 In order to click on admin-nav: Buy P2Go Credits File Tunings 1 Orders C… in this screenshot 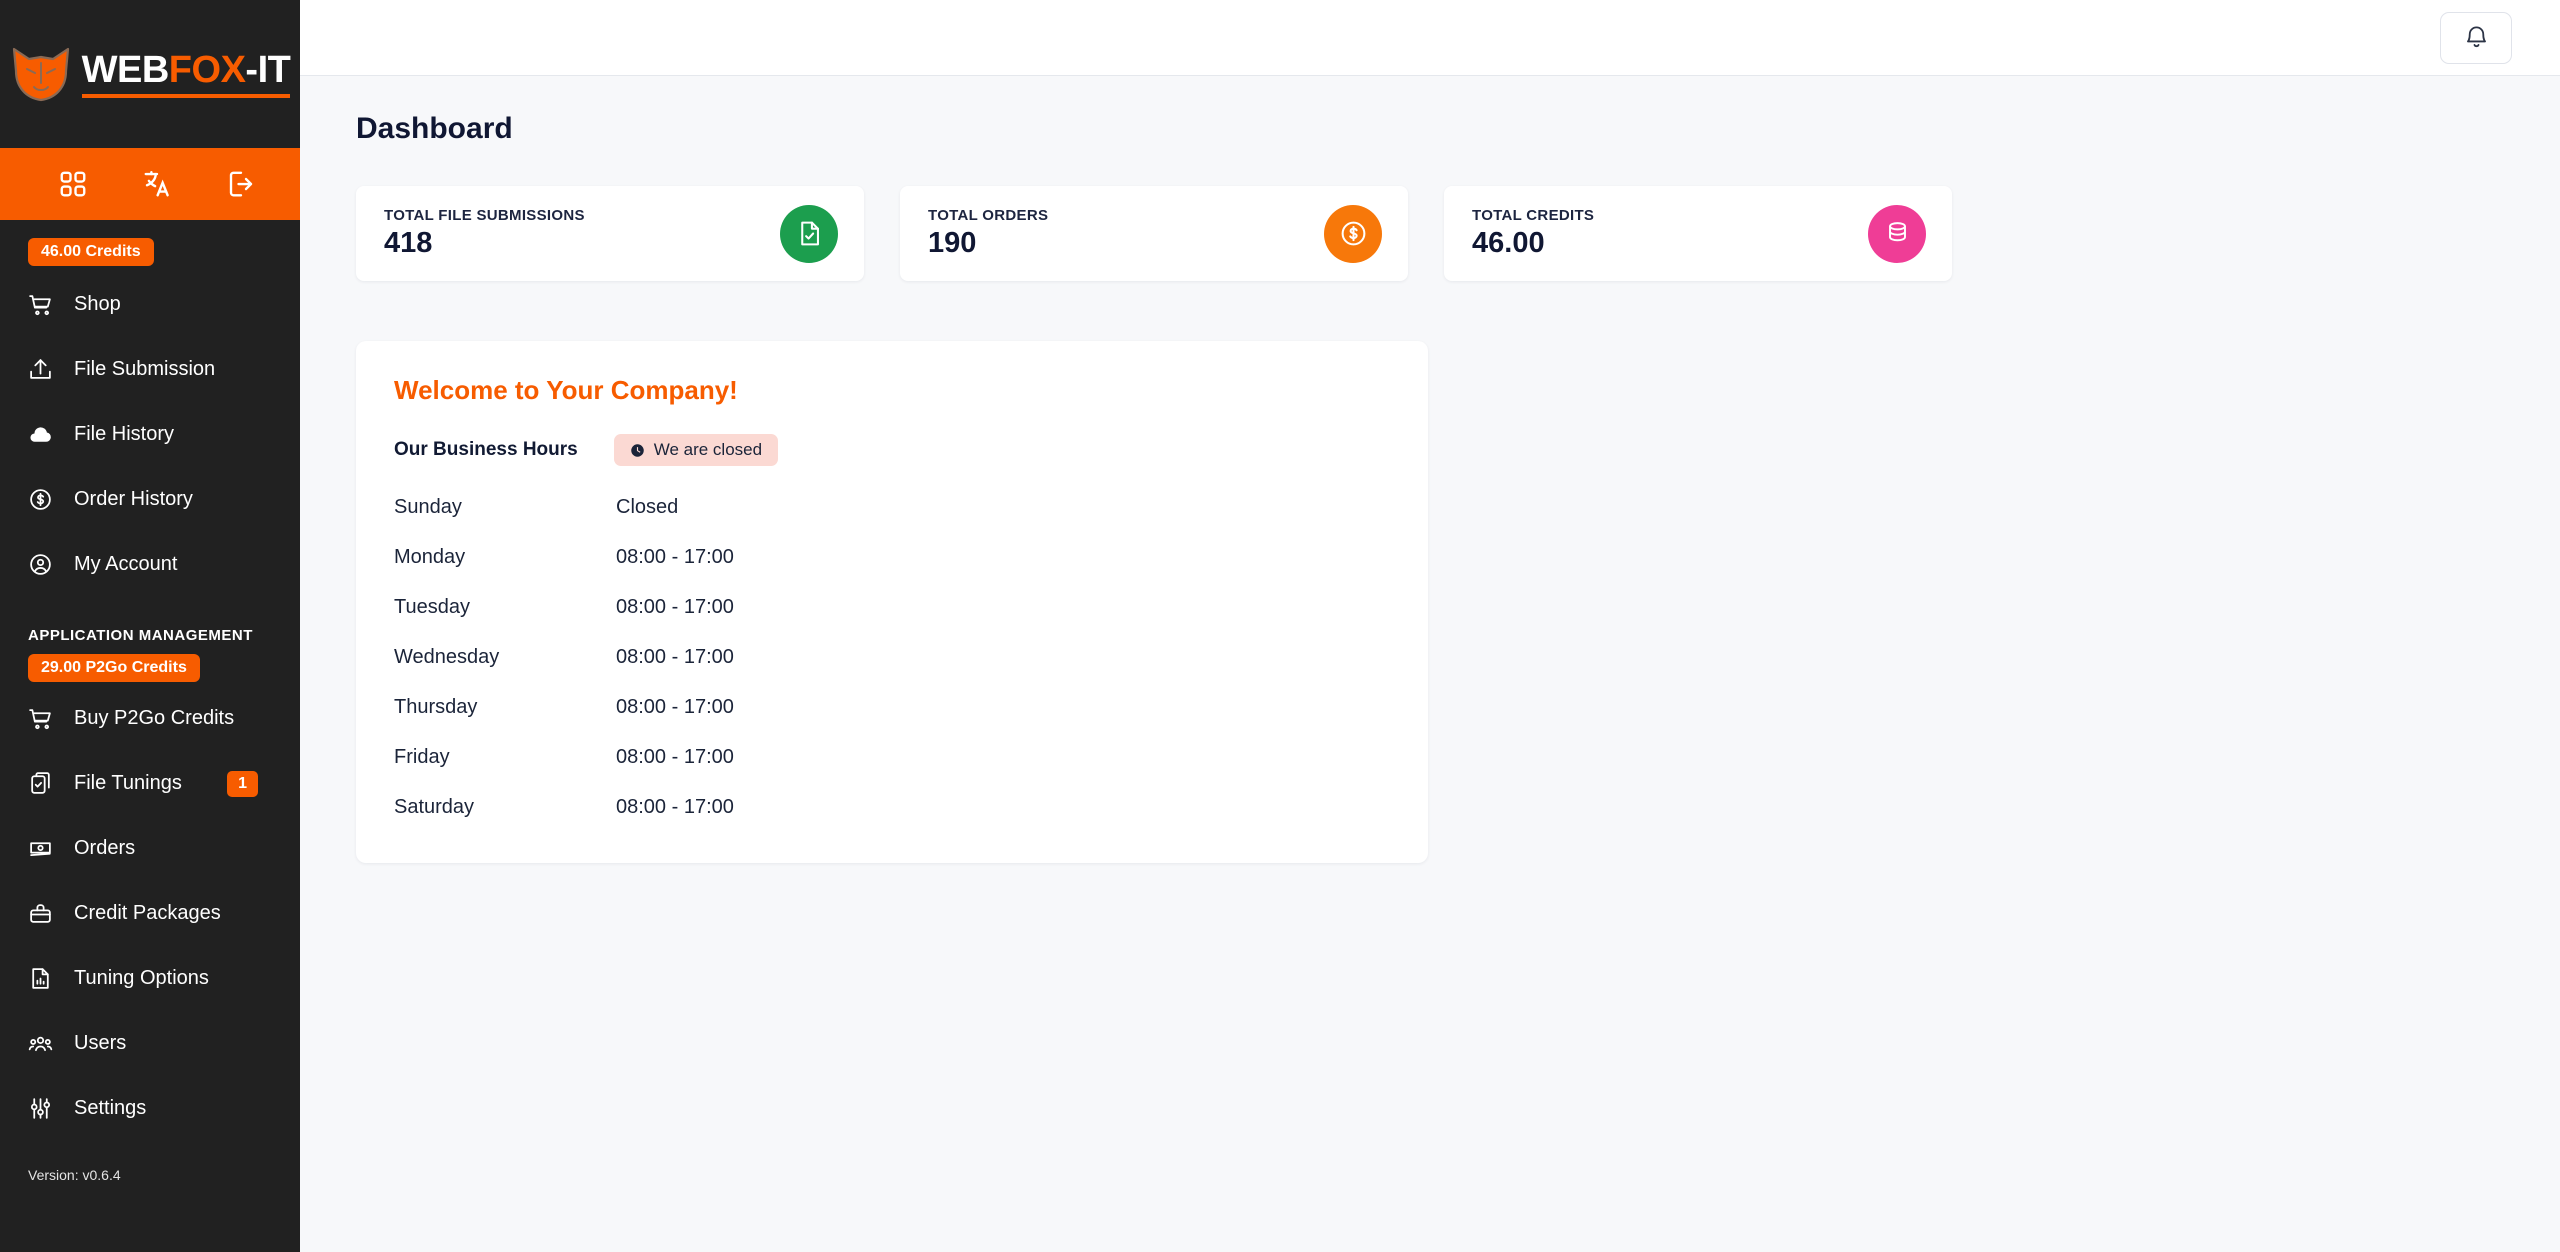, I will do `click(150, 913)`.